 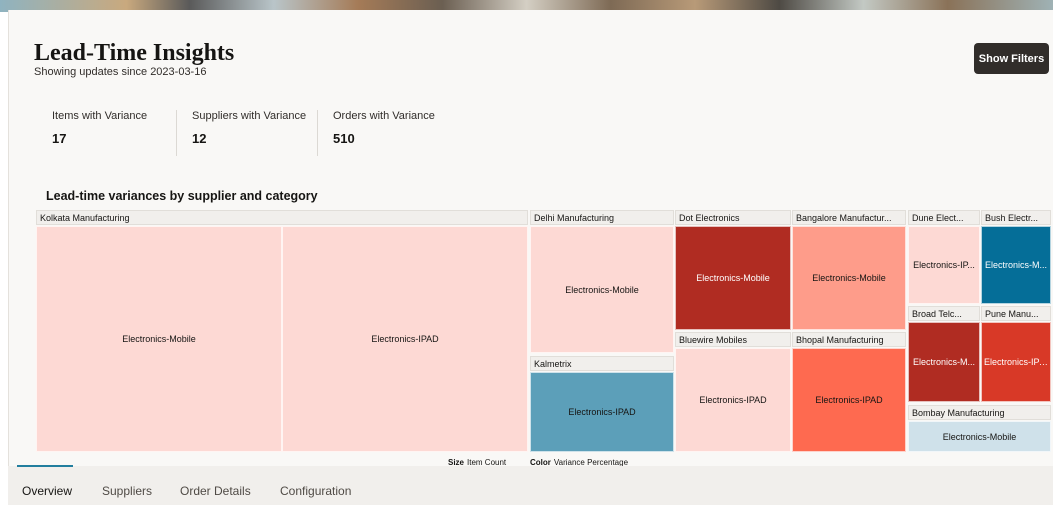 What do you see at coordinates (602, 217) in the screenshot?
I see `treemap-group-label-delhi-manufacturing: Delhi Manufacturing` at bounding box center [602, 217].